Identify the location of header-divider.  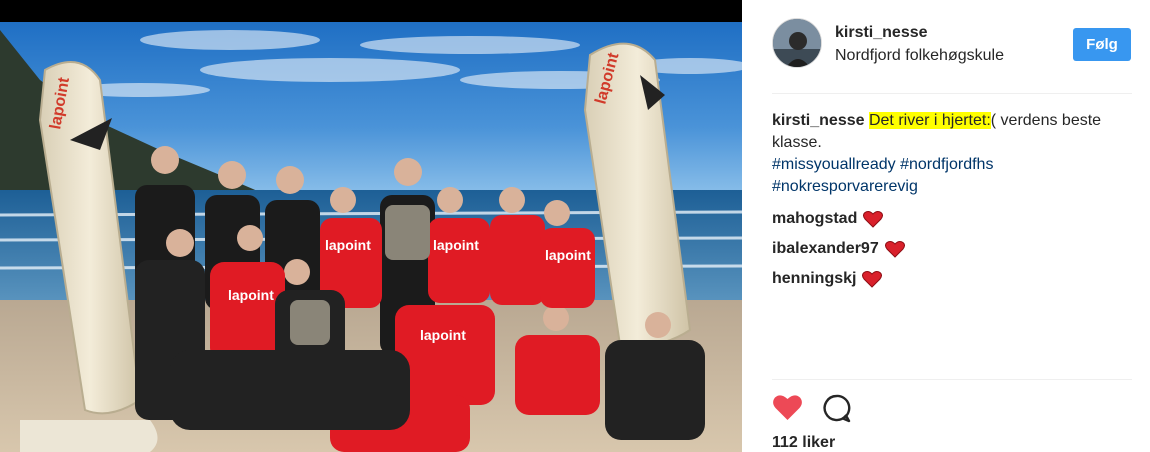
(952, 93).